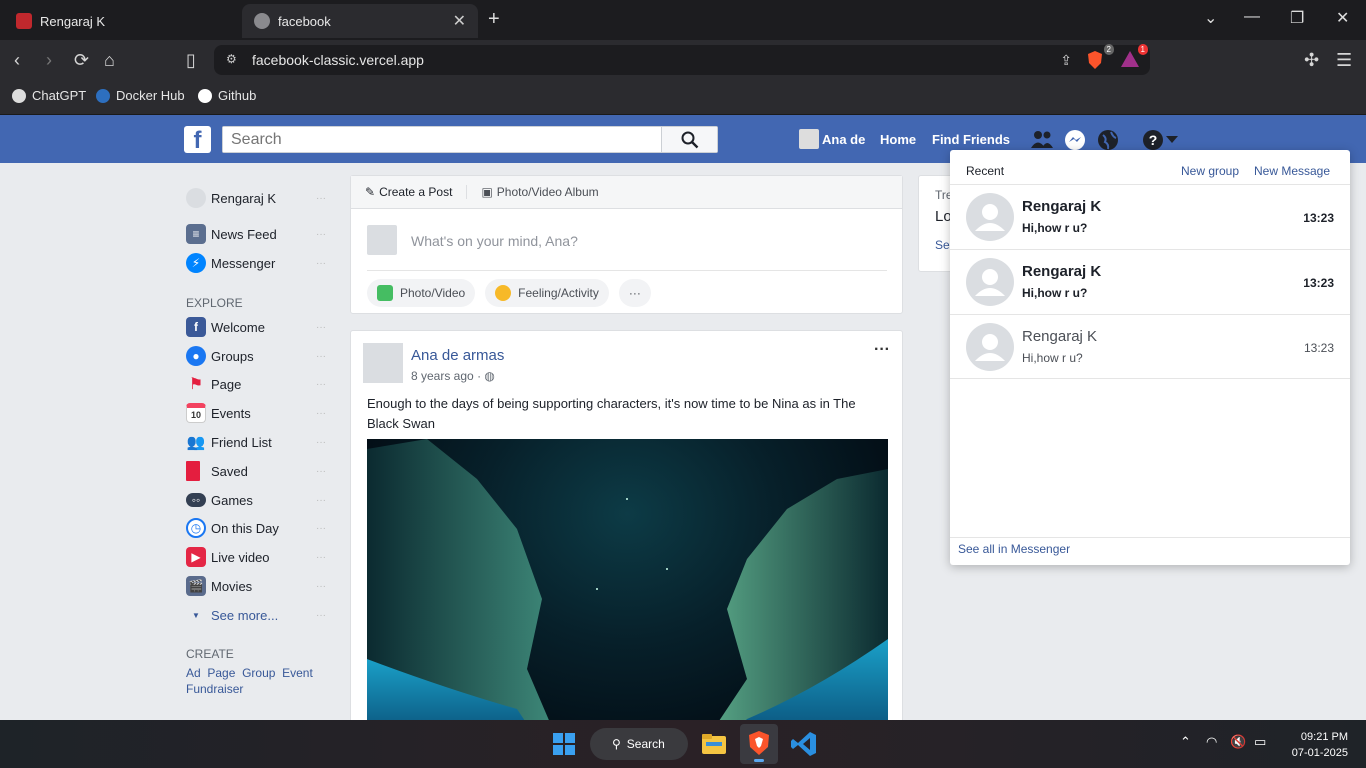 This screenshot has width=1366, height=768. Describe the element at coordinates (457, 355) in the screenshot. I see `post-author-name: Ana de armas` at that location.